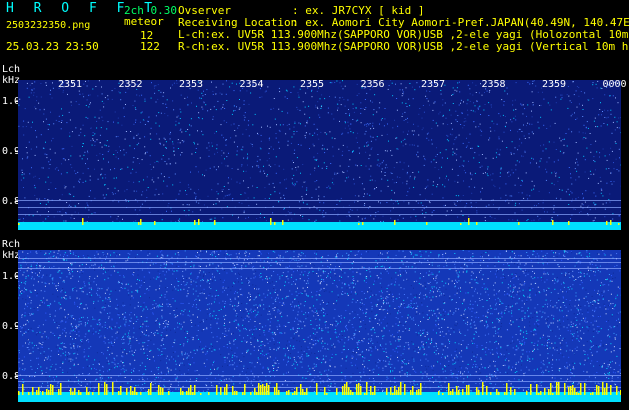  I want to click on time-label: 0000, so click(614, 84).